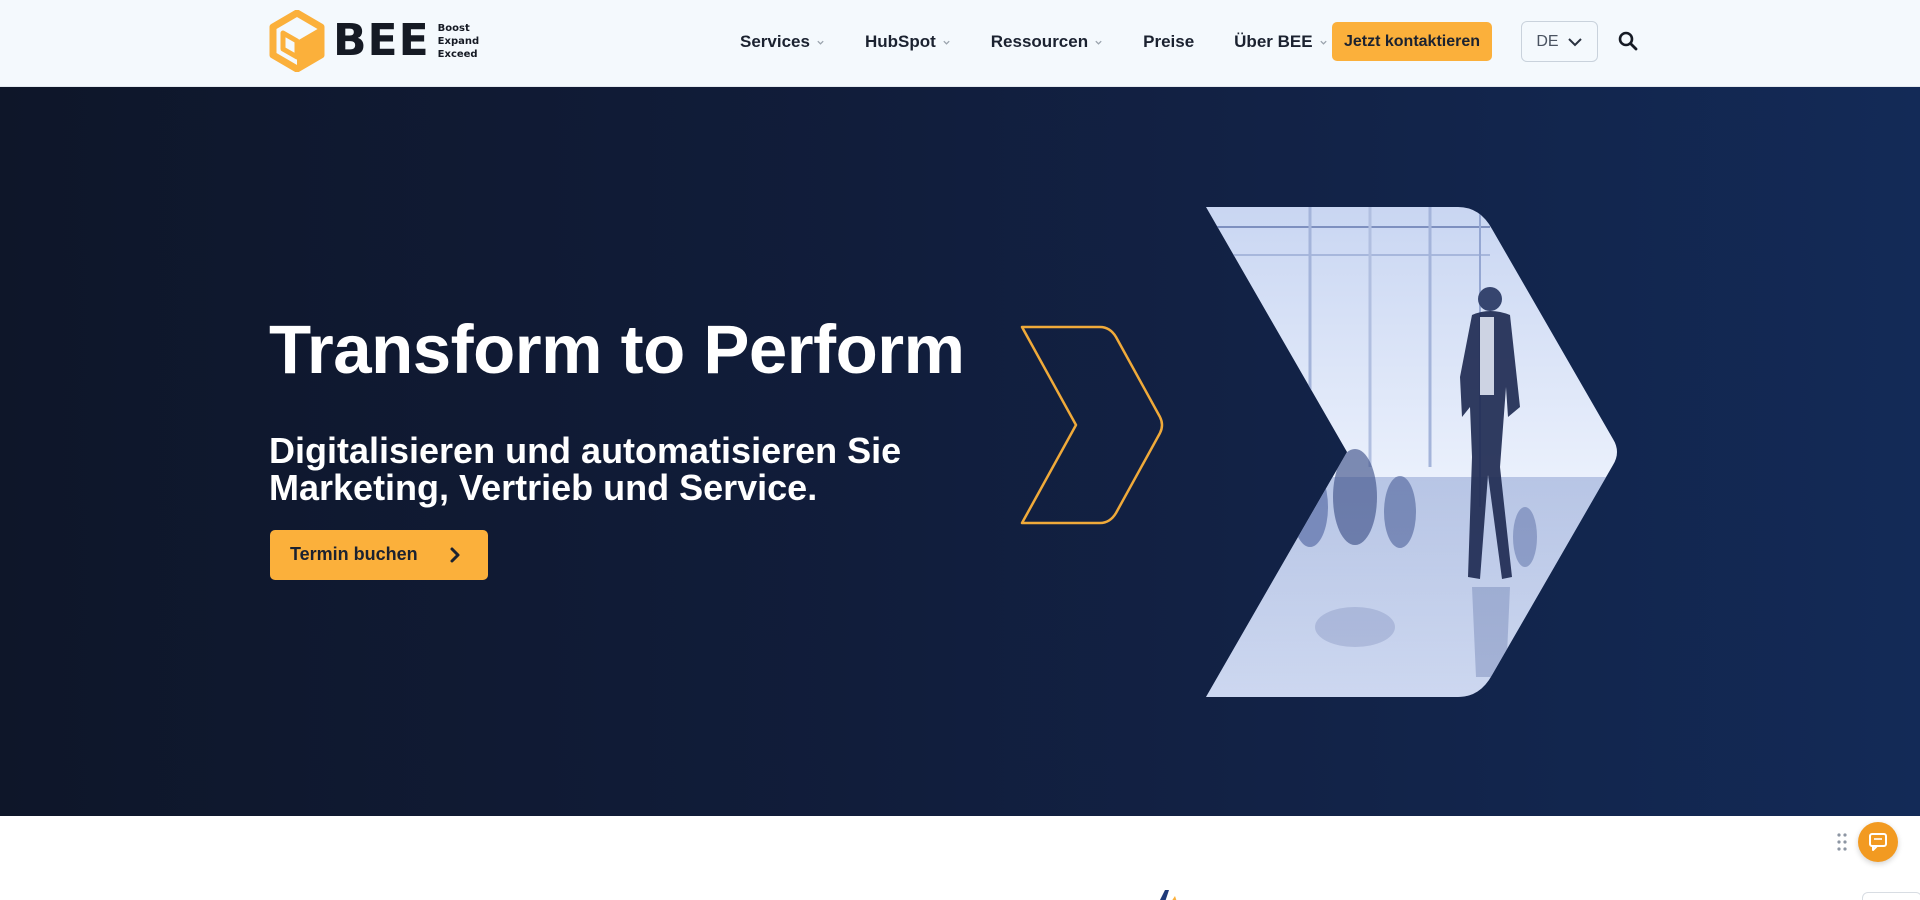  What do you see at coordinates (381, 40) in the screenshot?
I see `logo-wordmark: BEE` at bounding box center [381, 40].